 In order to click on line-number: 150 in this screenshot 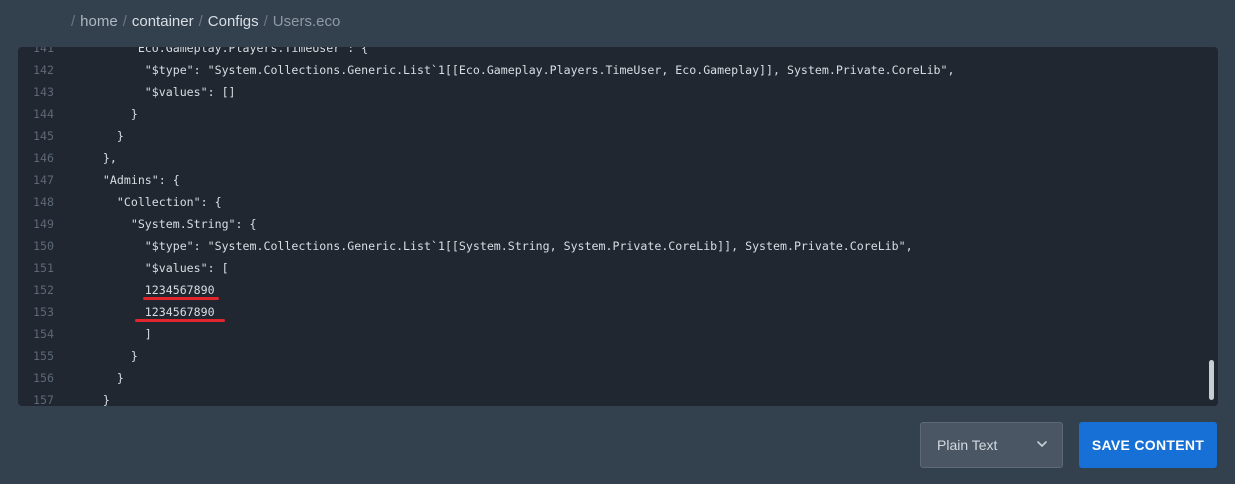, I will do `click(43, 246)`.